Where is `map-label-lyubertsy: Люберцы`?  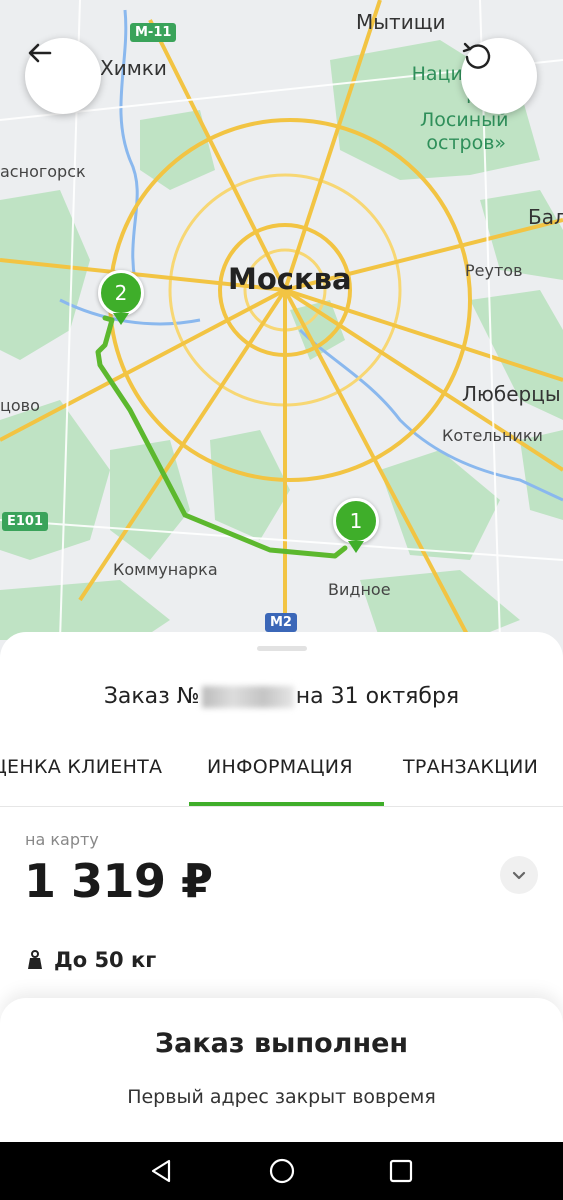 map-label-lyubertsy: Люберцы is located at coordinates (511, 394).